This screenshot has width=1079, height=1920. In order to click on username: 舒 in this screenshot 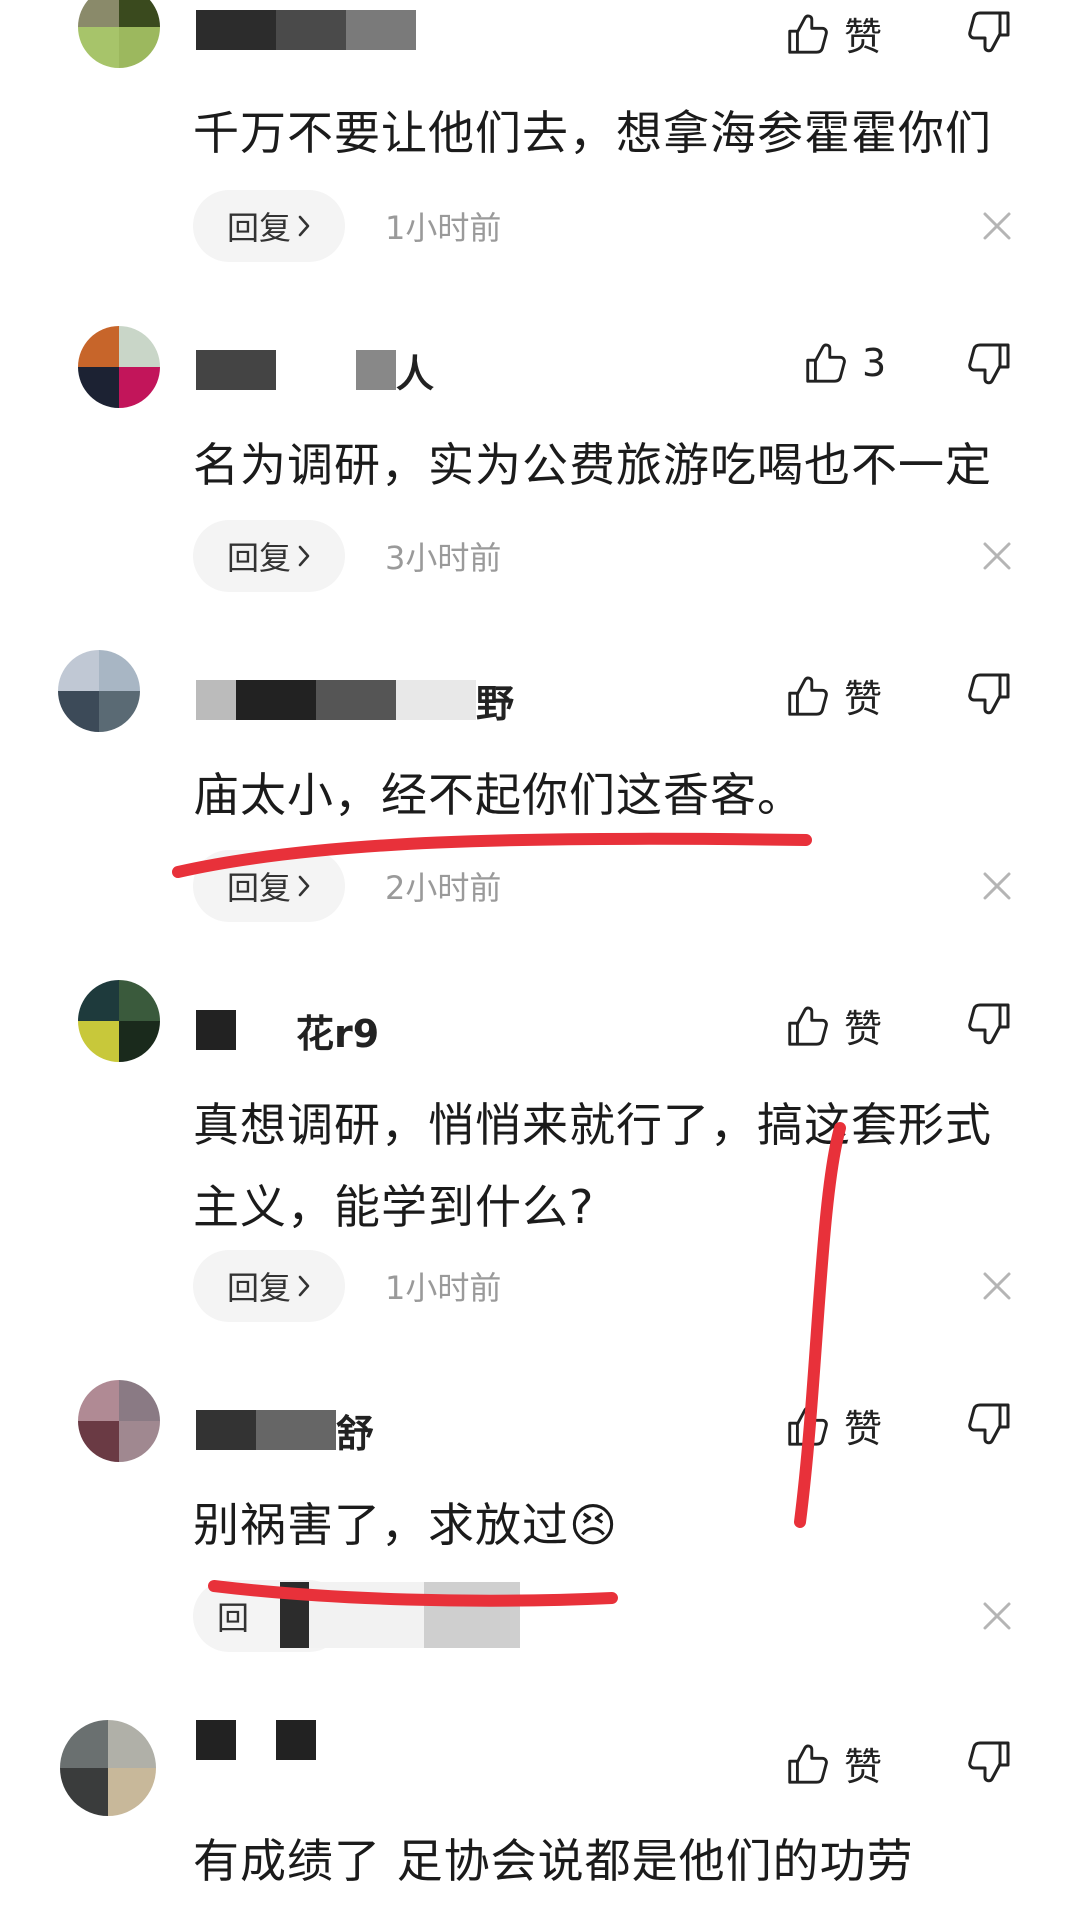, I will do `click(285, 1432)`.